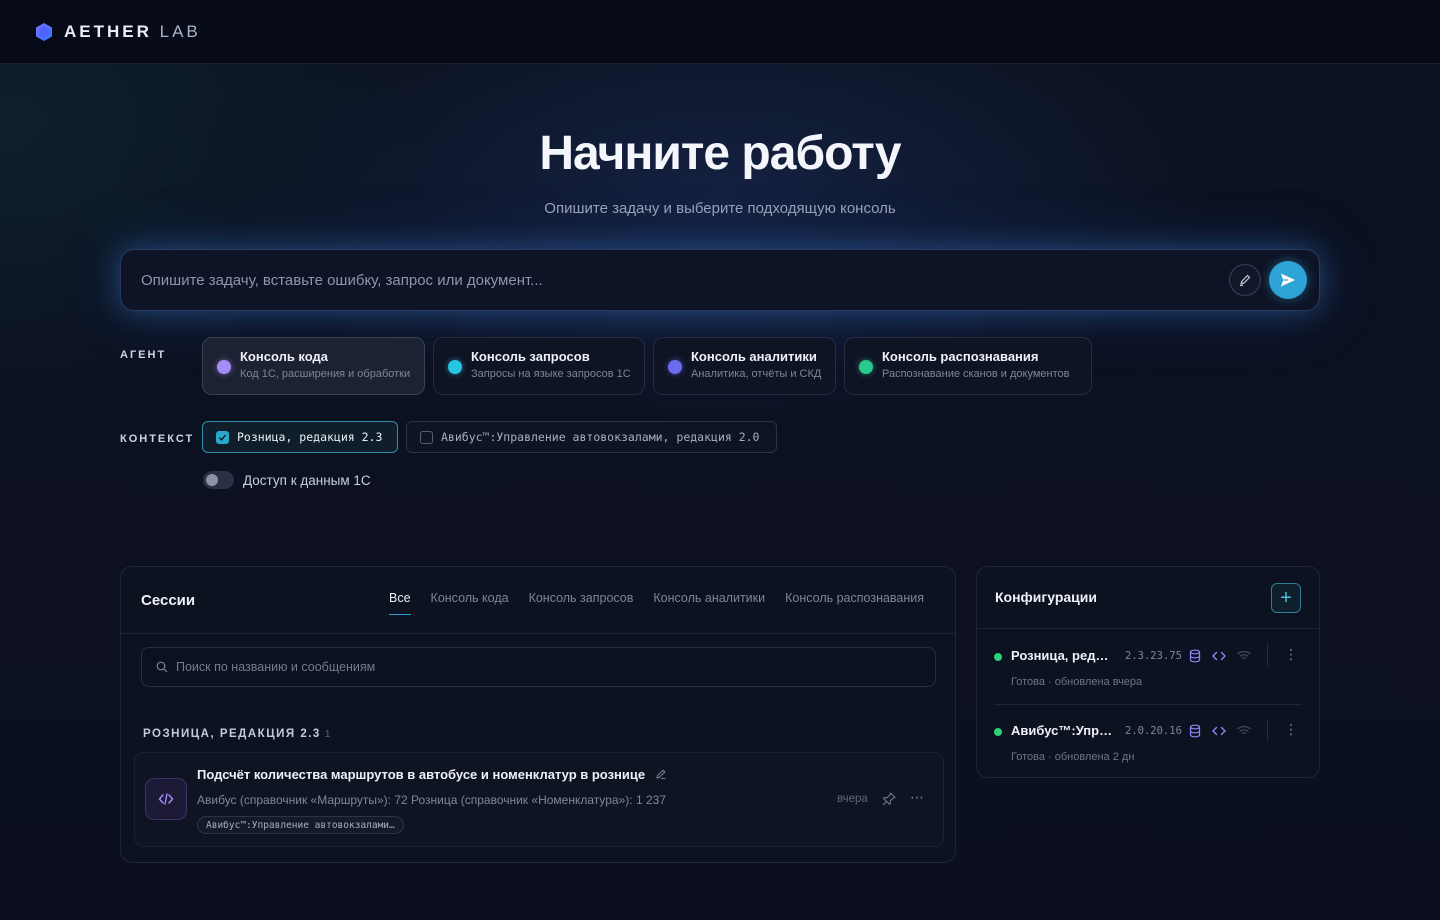  What do you see at coordinates (866, 367) in the screenshot?
I see `recognition-console-dot-icon` at bounding box center [866, 367].